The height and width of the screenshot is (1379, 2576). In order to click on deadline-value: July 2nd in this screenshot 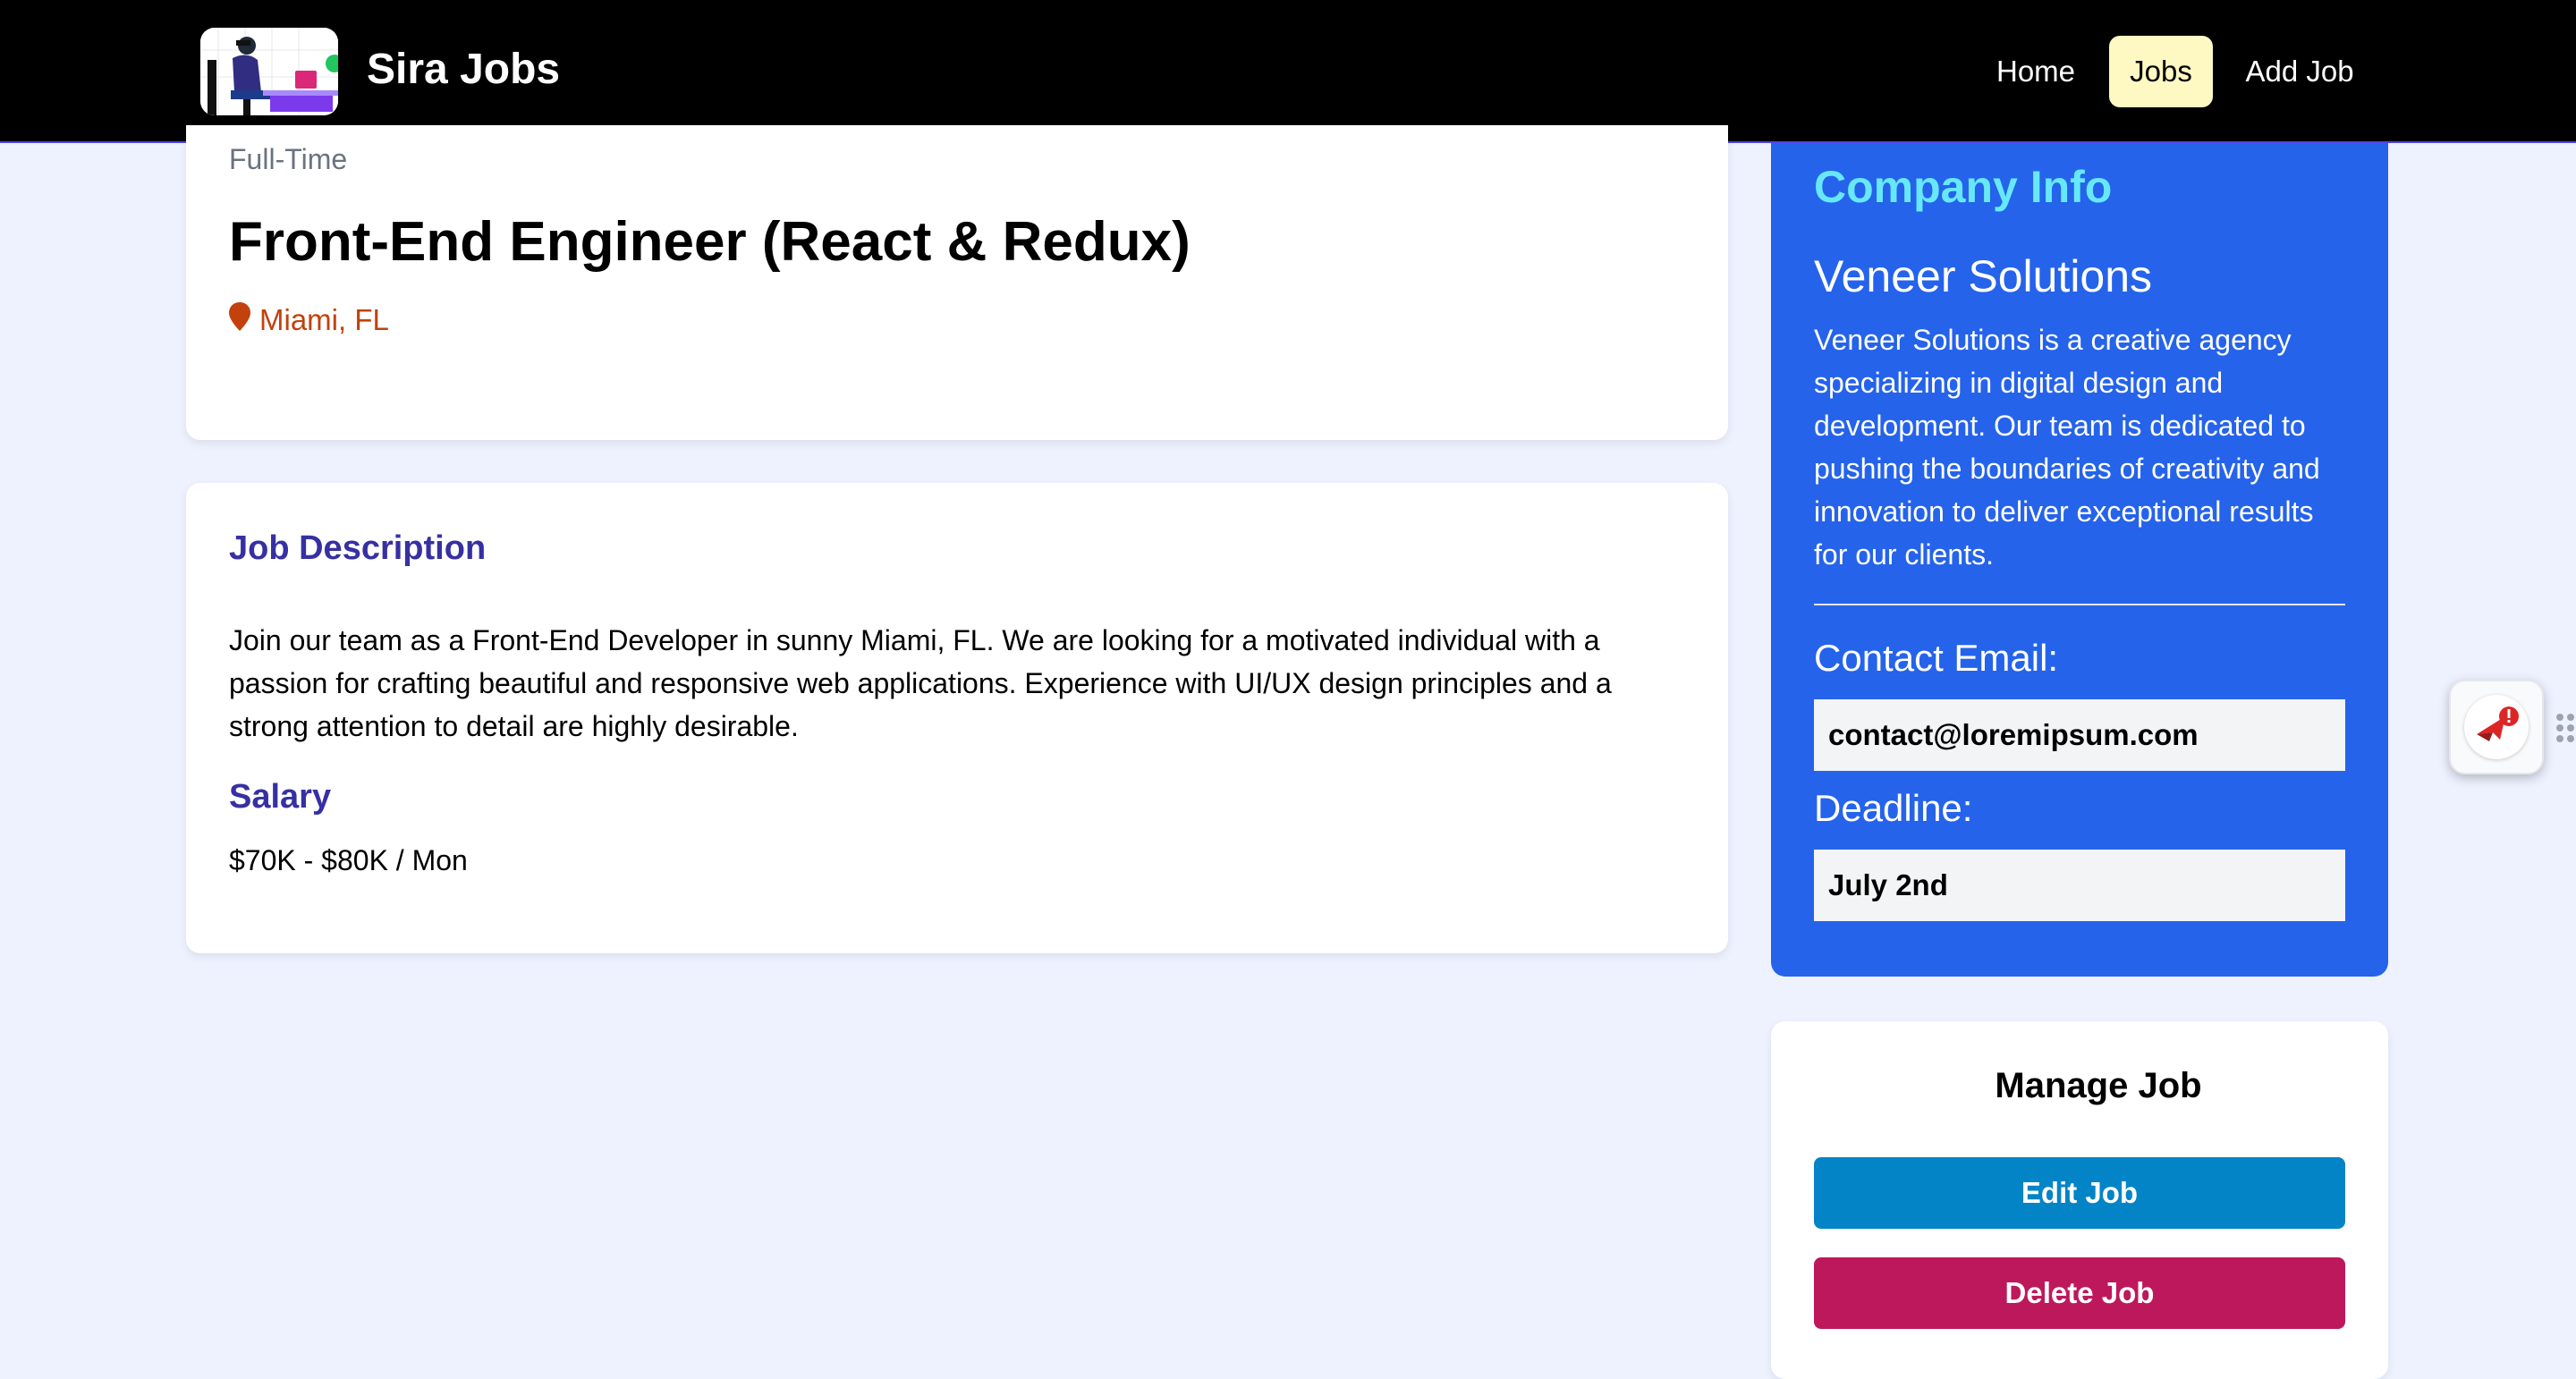, I will do `click(2079, 885)`.